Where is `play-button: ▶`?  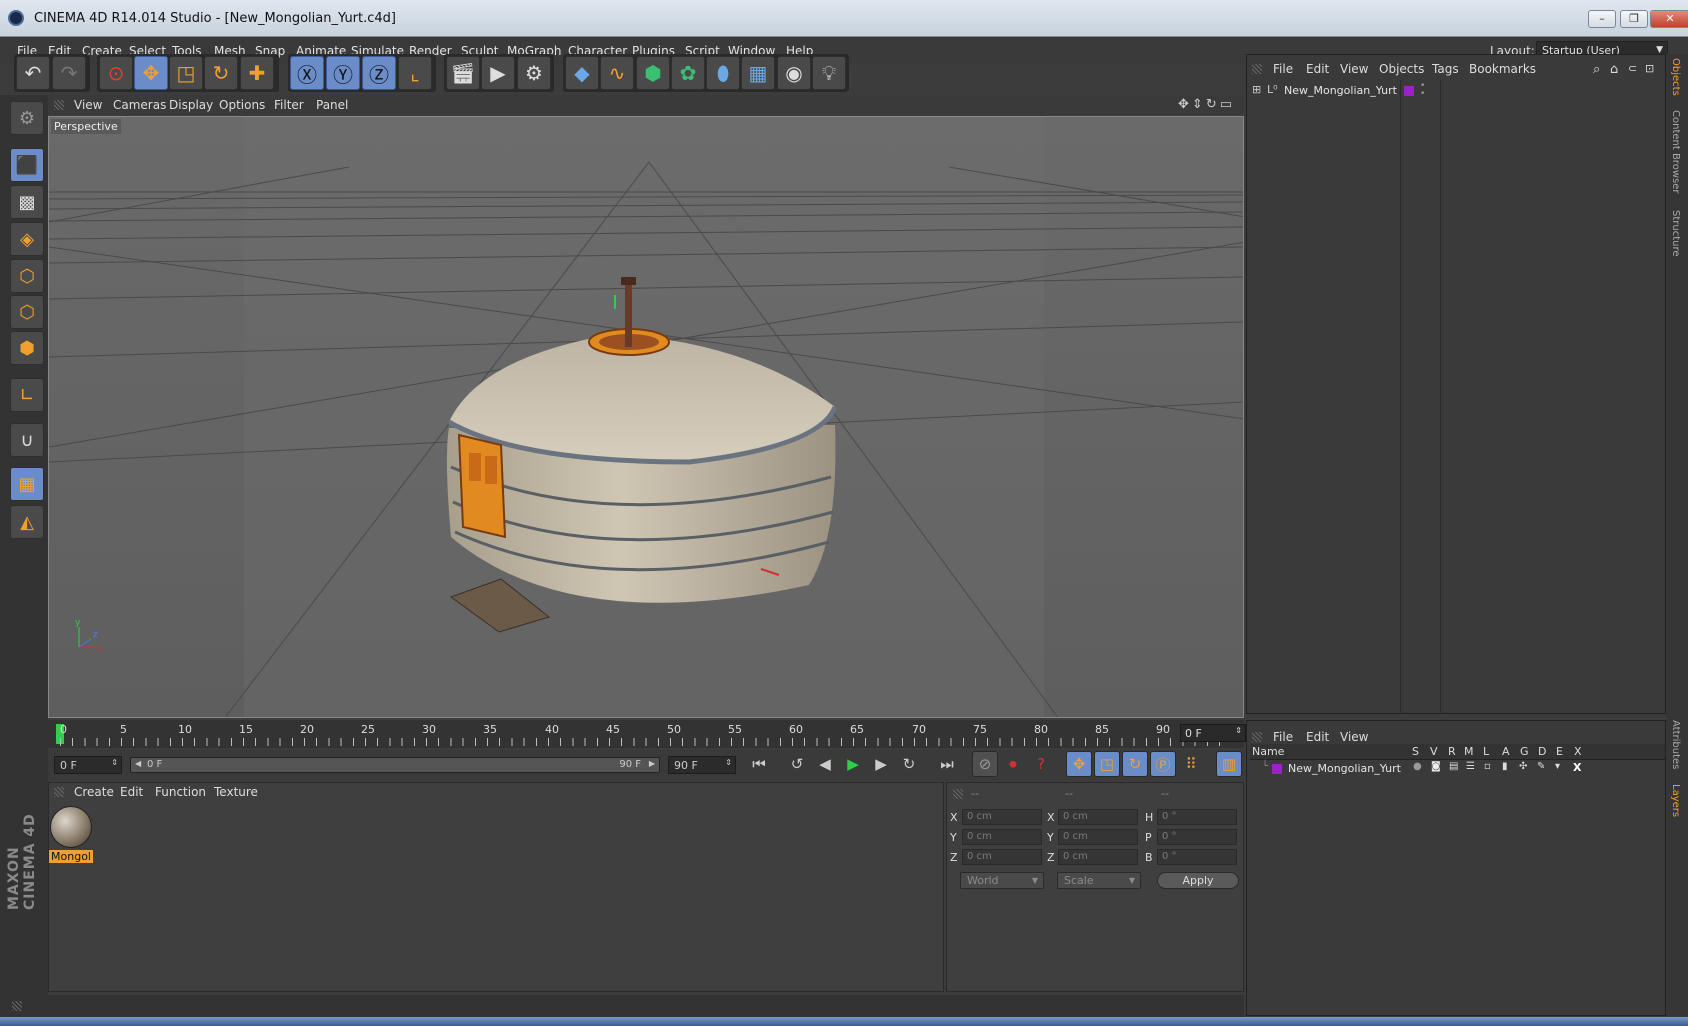
play-button: ▶ is located at coordinates (853, 764).